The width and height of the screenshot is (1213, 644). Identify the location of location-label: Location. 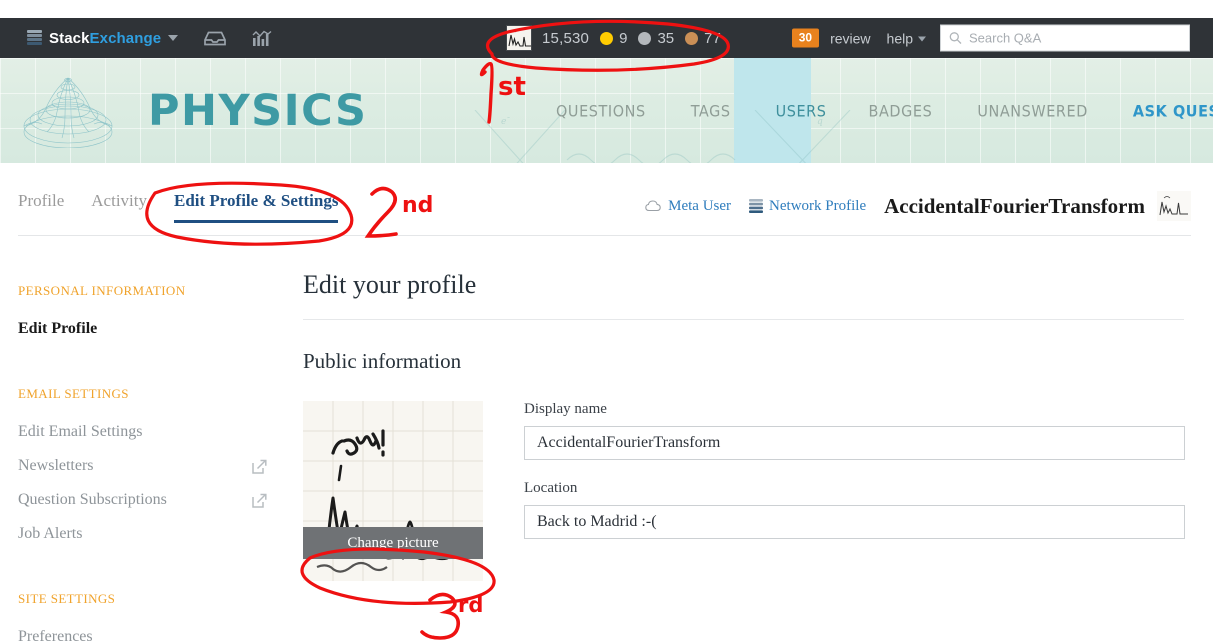
(551, 488).